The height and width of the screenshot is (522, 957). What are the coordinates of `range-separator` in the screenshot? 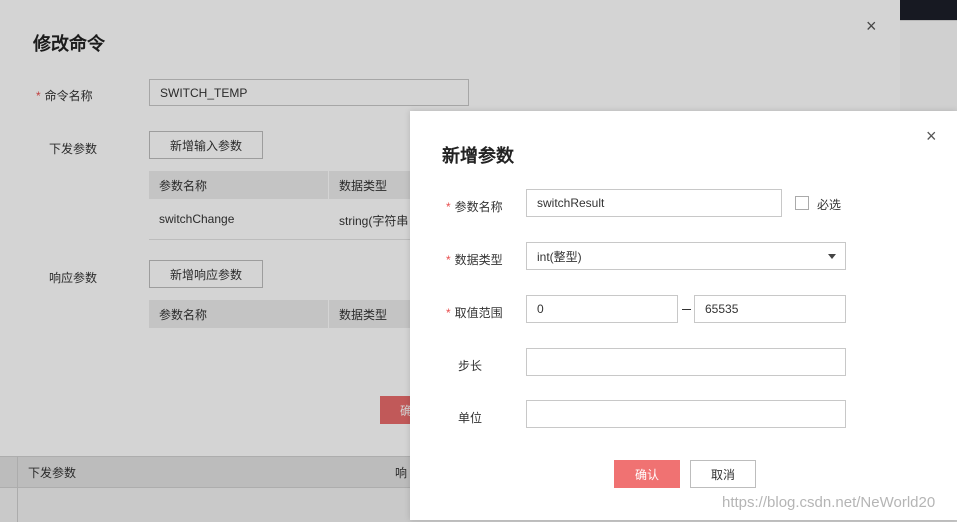 It's located at (686, 309).